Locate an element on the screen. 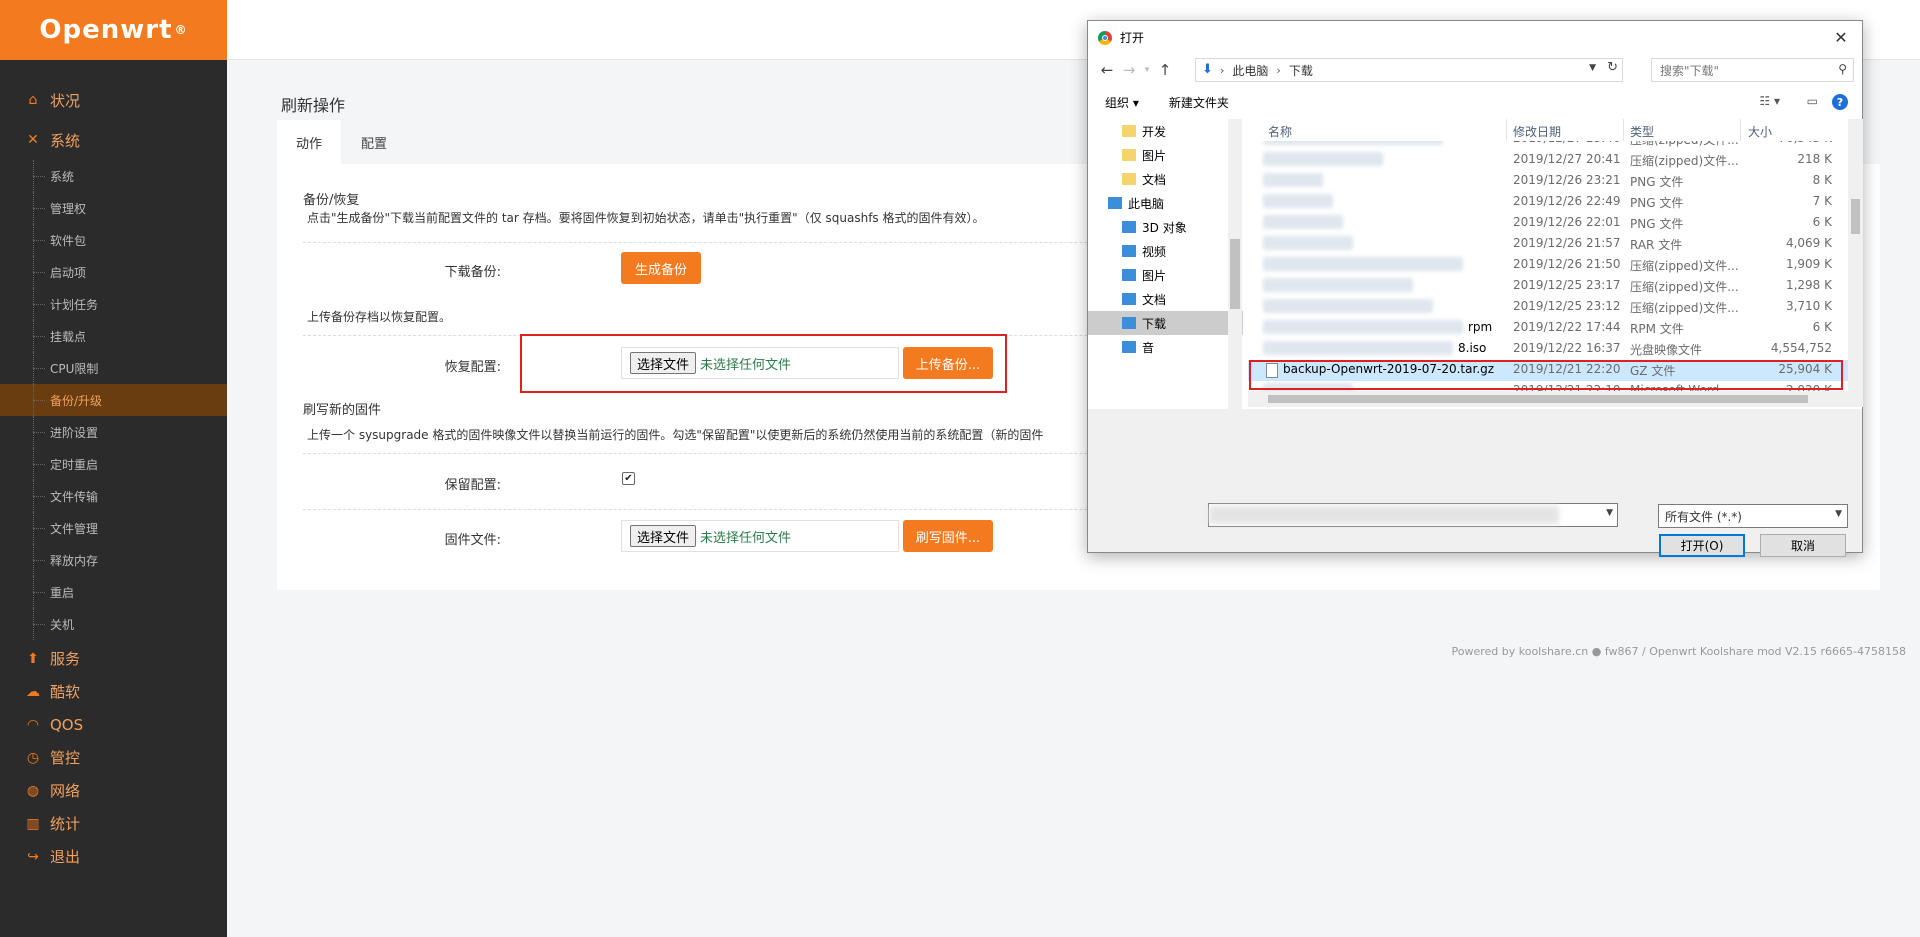 The image size is (1920, 937). nav-group-bottom-6: ↪ 退出 is located at coordinates (113, 856).